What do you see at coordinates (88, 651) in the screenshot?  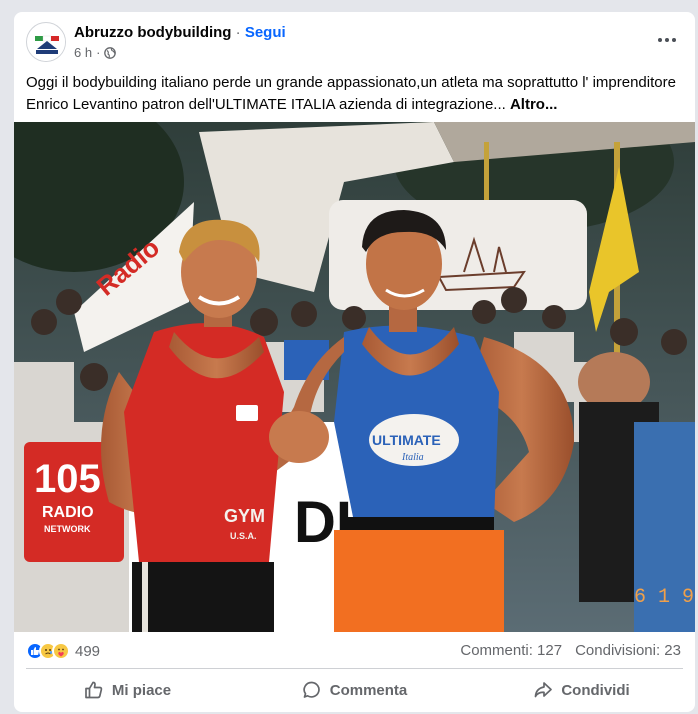 I see `reaction-count: 499` at bounding box center [88, 651].